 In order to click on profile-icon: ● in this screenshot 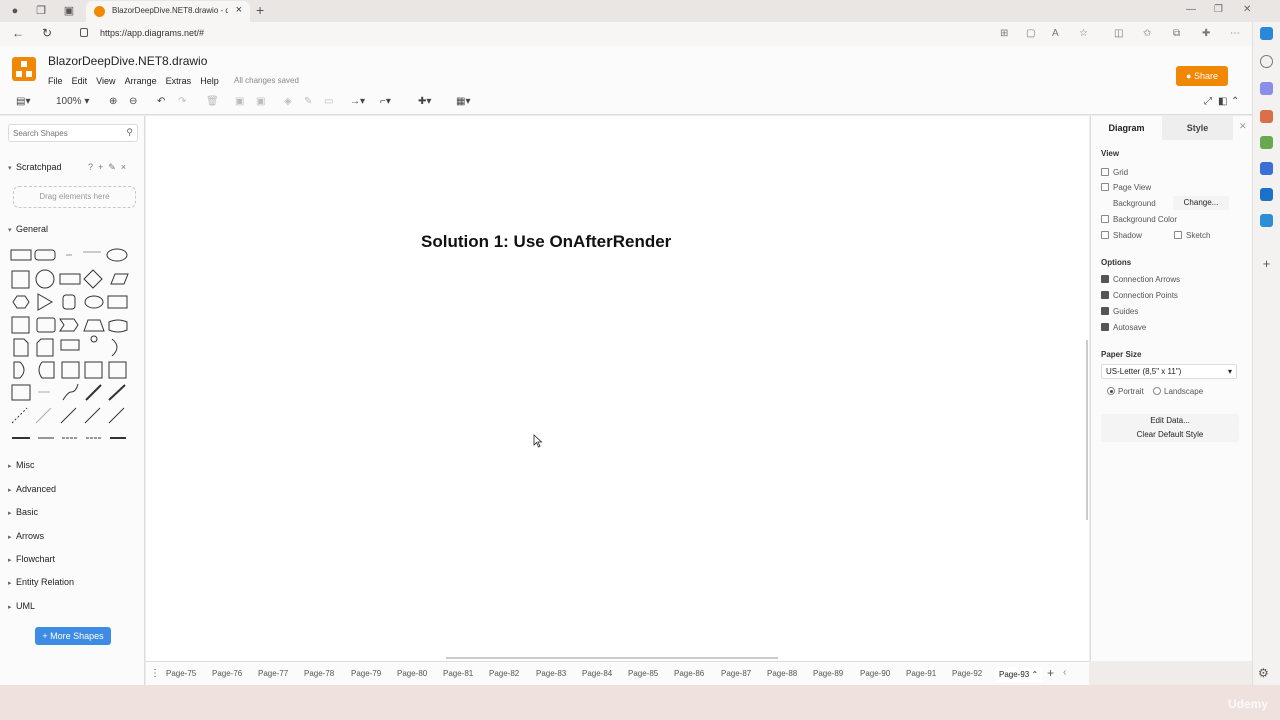, I will do `click(15, 11)`.